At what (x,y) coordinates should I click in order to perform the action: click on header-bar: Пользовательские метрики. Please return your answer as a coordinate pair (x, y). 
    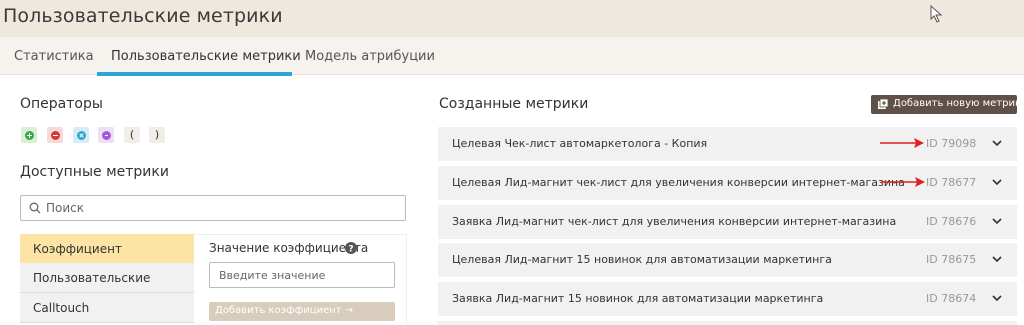
    Looking at the image, I should click on (512, 18).